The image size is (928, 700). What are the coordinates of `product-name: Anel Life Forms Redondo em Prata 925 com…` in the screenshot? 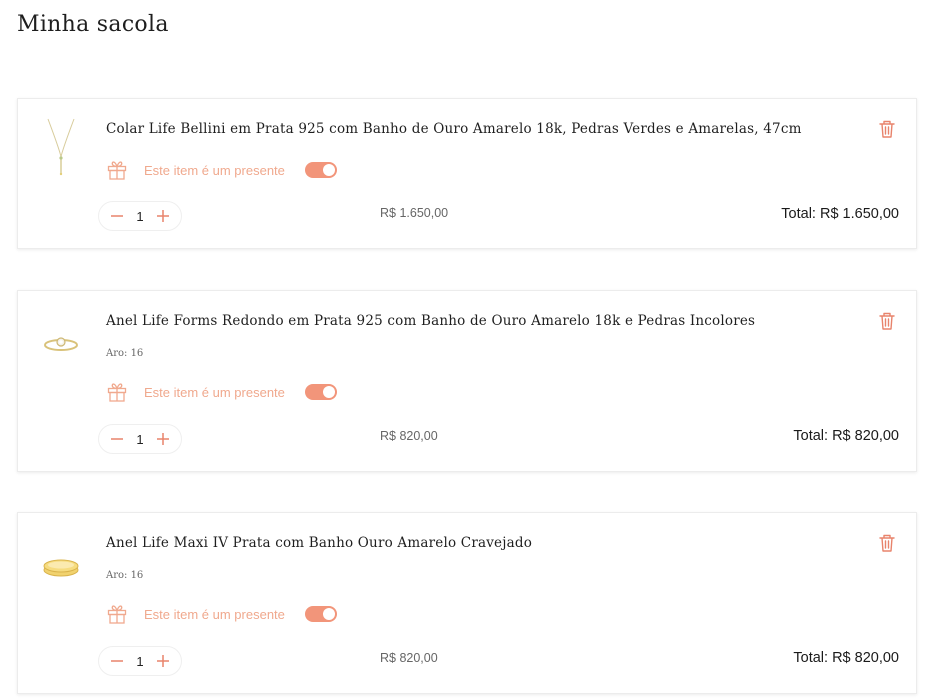 It's located at (481, 321).